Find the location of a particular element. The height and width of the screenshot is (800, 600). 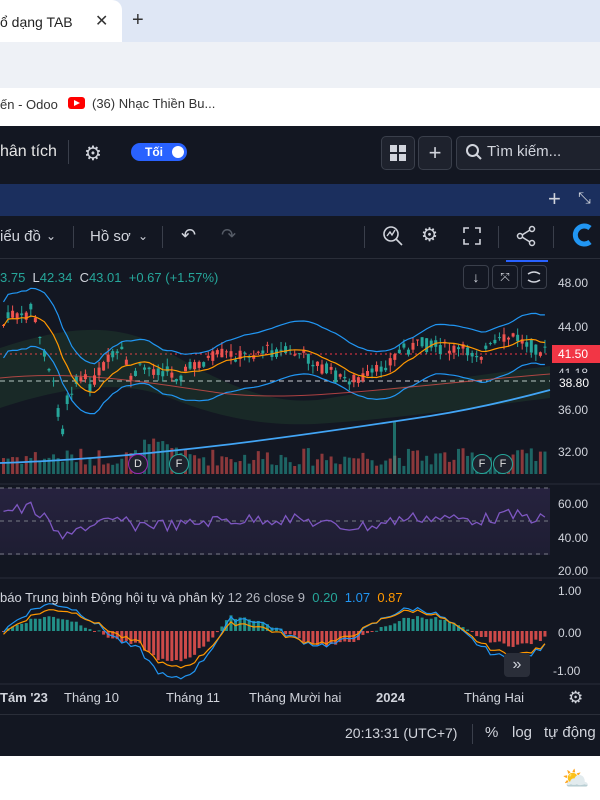

brand-logo is located at coordinates (584, 235).